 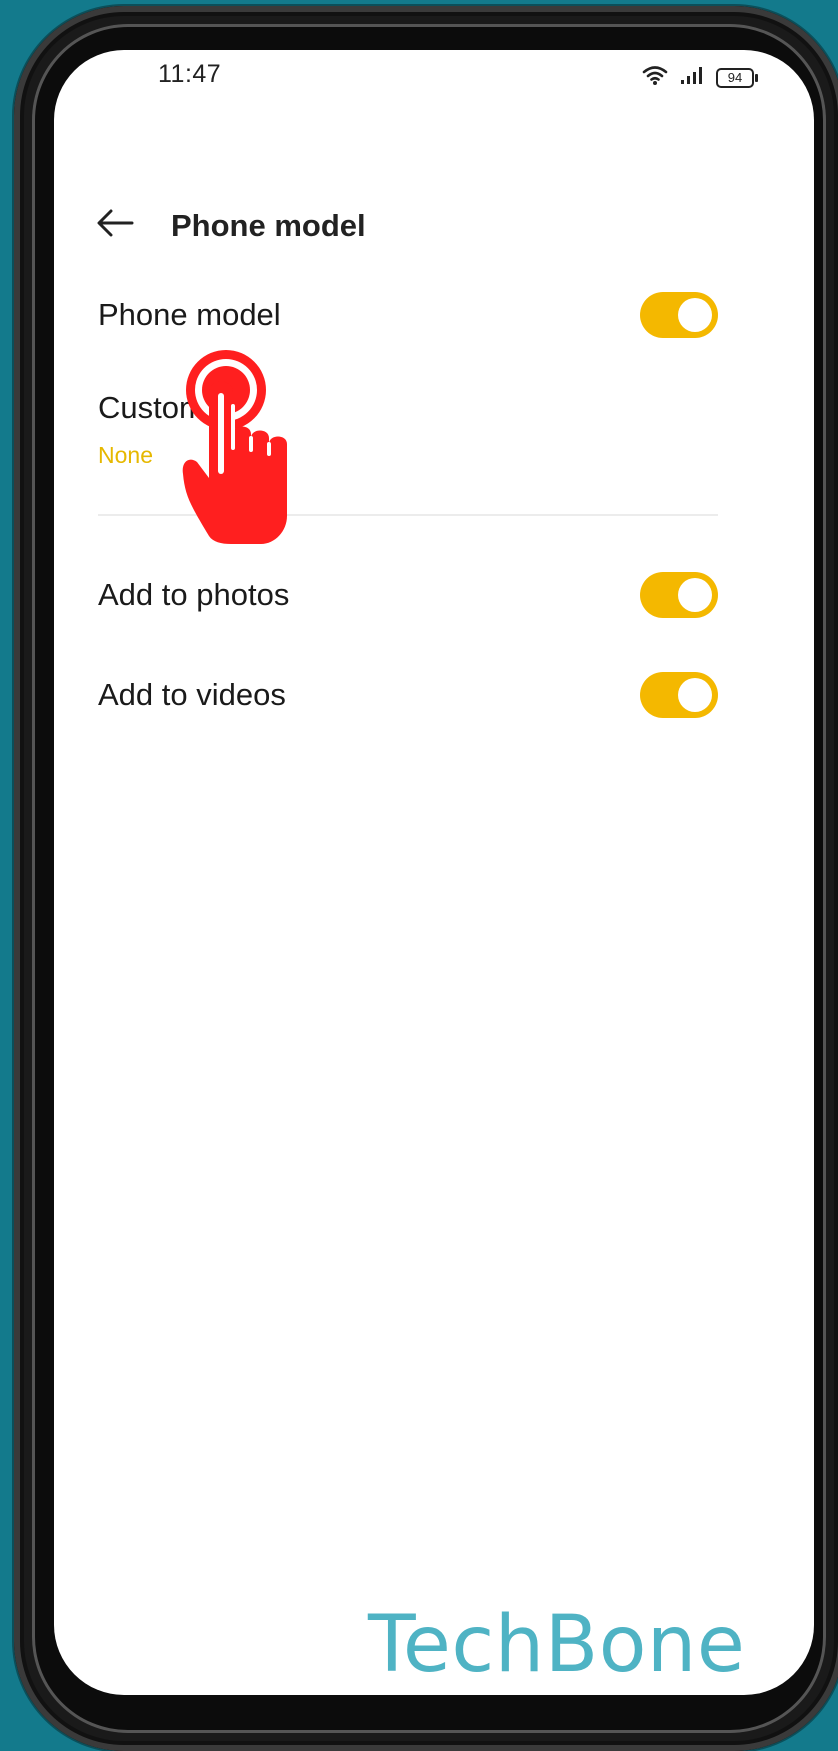 I want to click on battery-icon: 94, so click(x=737, y=77).